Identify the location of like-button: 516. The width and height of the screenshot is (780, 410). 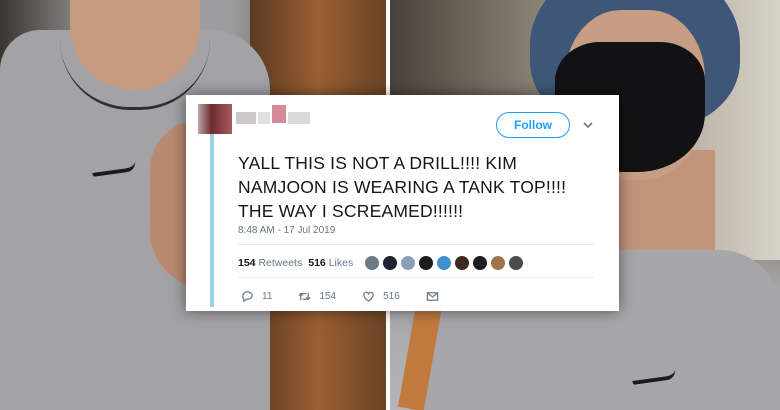
(381, 296).